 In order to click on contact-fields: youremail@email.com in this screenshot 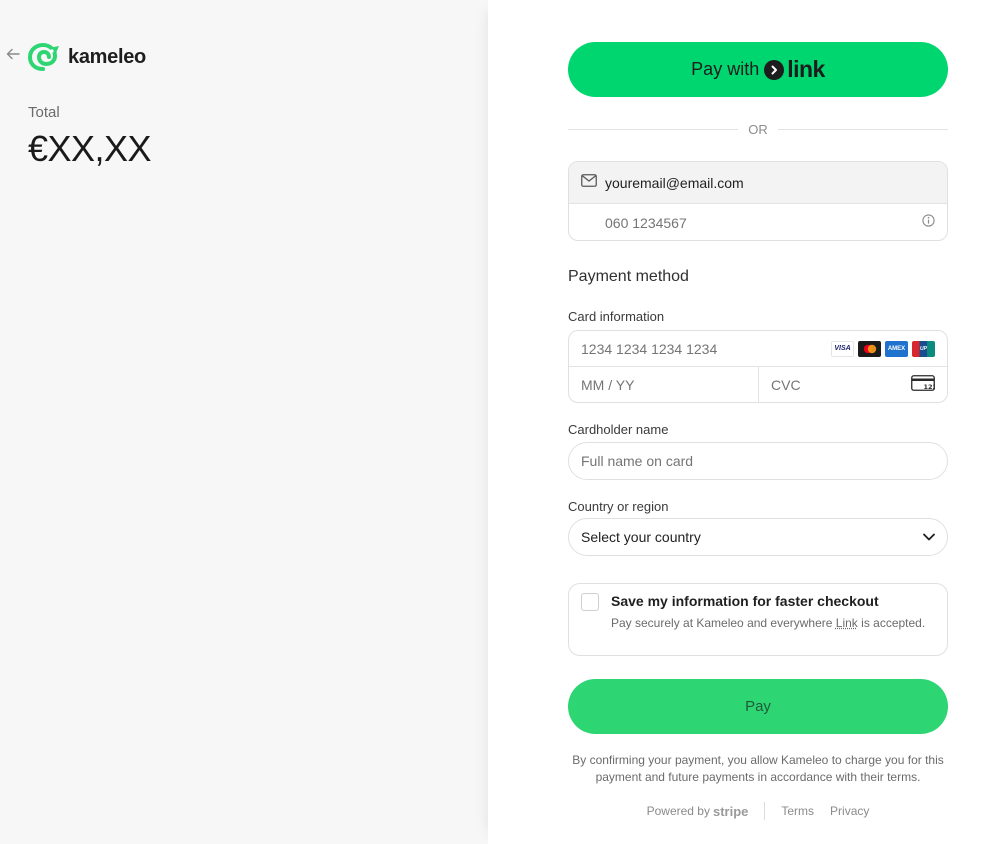, I will do `click(758, 201)`.